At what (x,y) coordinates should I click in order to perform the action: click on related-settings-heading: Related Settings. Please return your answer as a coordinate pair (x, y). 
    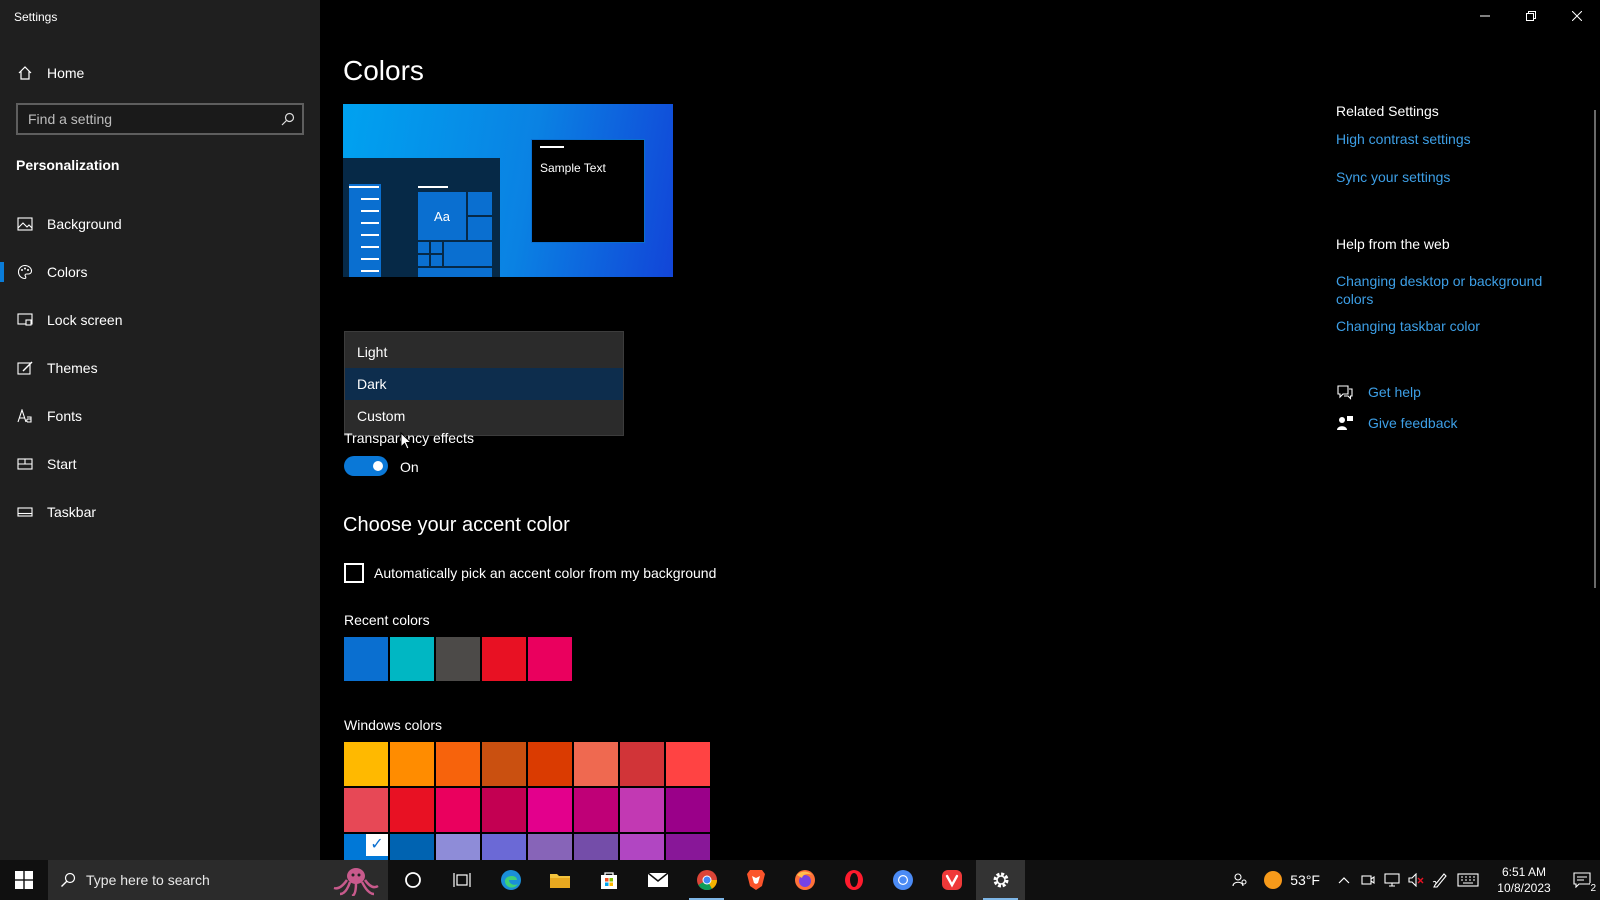
    Looking at the image, I should click on (1387, 111).